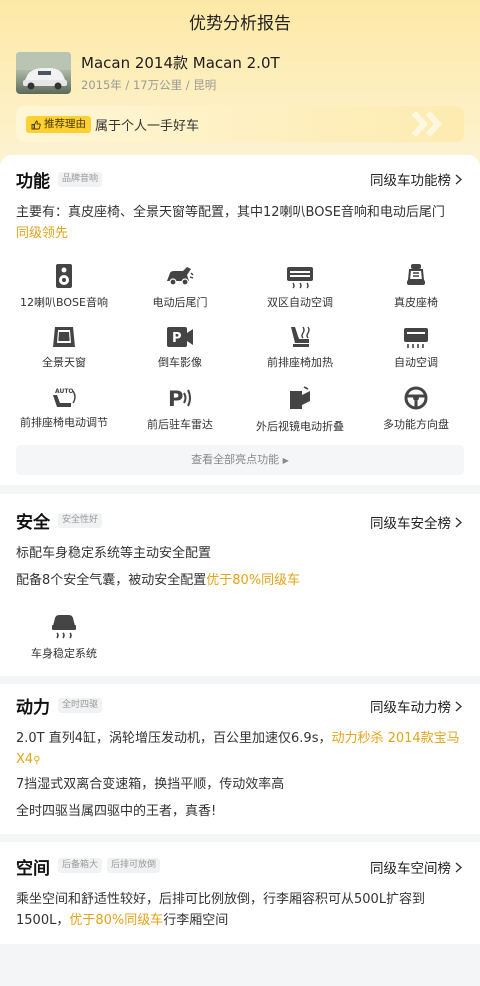  I want to click on feature-item: P 前后驻车雷达, so click(180, 408).